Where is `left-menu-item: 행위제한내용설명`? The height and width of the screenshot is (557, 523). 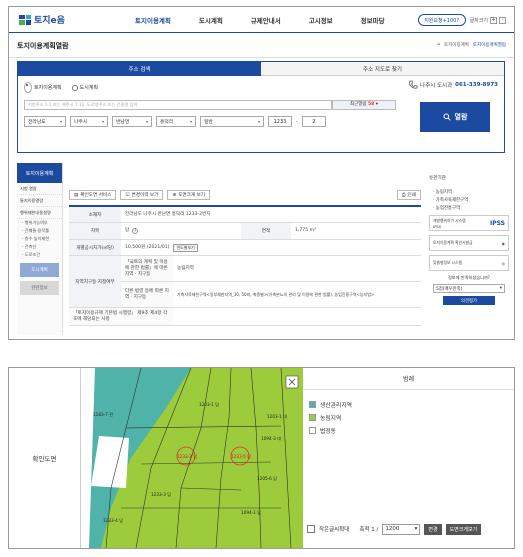 left-menu-item: 행위제한내용설명 is located at coordinates (39, 213).